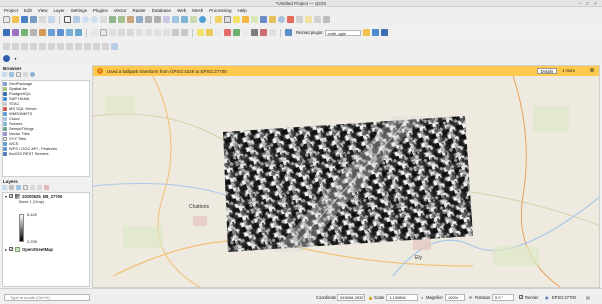 This screenshot has width=602, height=304. What do you see at coordinates (175, 32) in the screenshot?
I see `undo-icon` at bounding box center [175, 32].